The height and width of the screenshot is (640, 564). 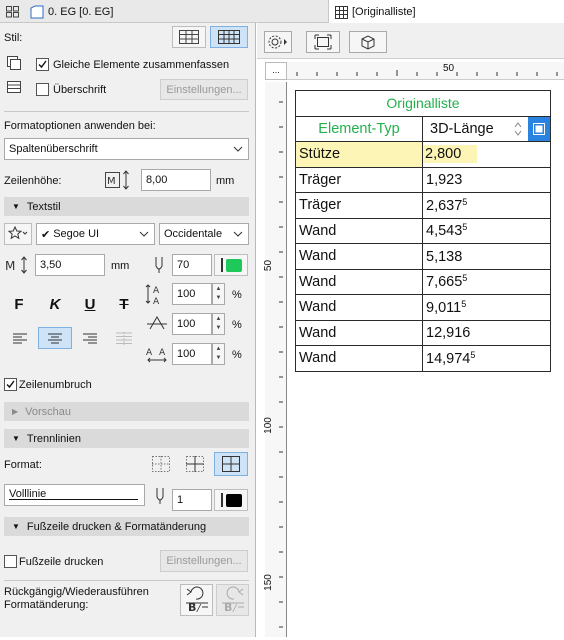 I want to click on tab-floor-plan: 0. EG [0. EG], so click(x=126, y=11).